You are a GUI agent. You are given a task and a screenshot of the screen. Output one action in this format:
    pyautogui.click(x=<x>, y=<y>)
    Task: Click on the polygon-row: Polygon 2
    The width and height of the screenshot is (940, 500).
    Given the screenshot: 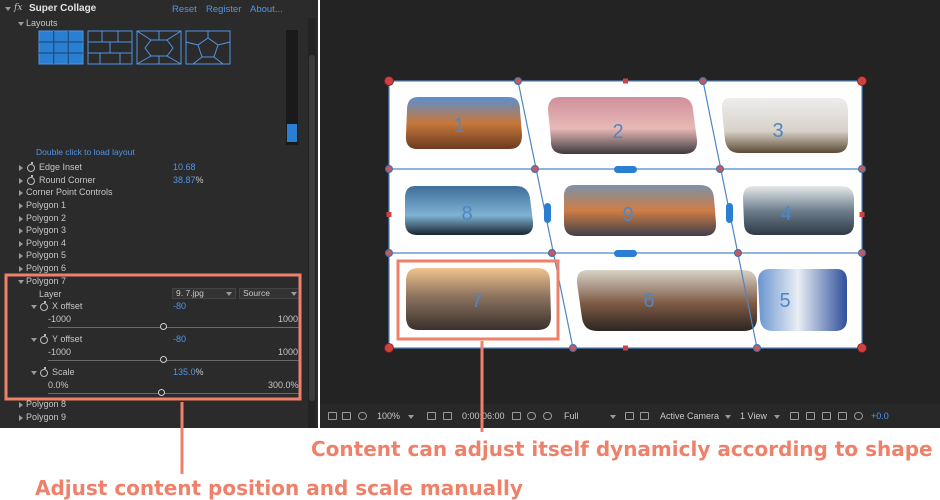 What is the action you would take?
    pyautogui.click(x=154, y=219)
    